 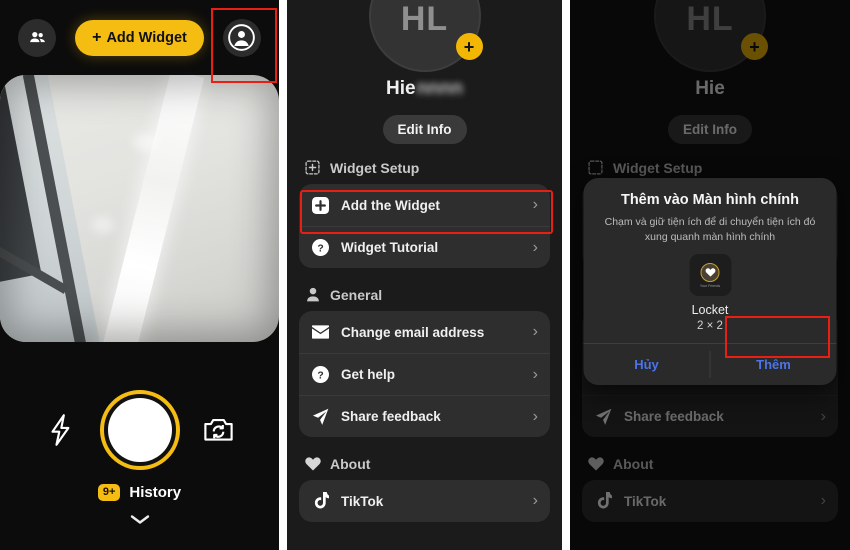 I want to click on flash-button, so click(x=61, y=430).